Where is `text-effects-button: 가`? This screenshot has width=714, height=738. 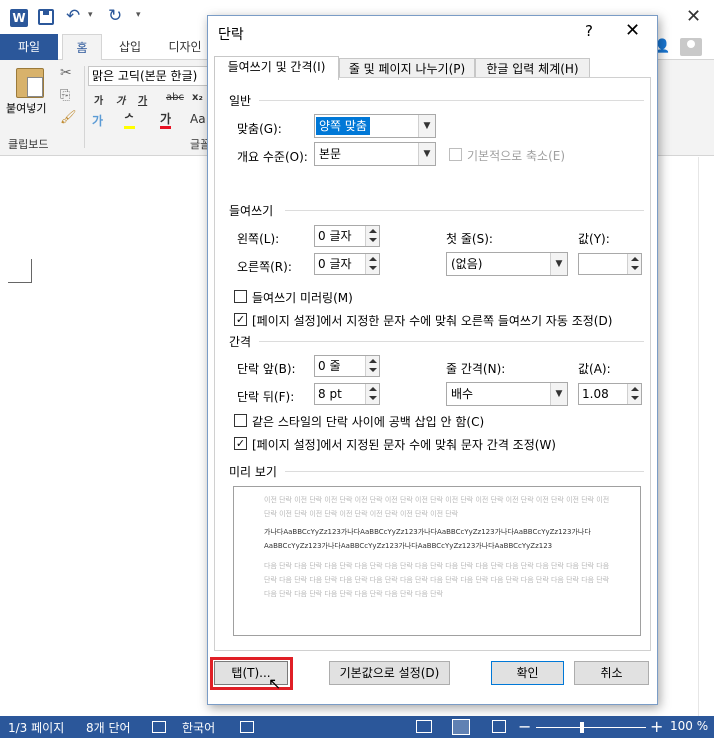
text-effects-button: 가 is located at coordinates (97, 120).